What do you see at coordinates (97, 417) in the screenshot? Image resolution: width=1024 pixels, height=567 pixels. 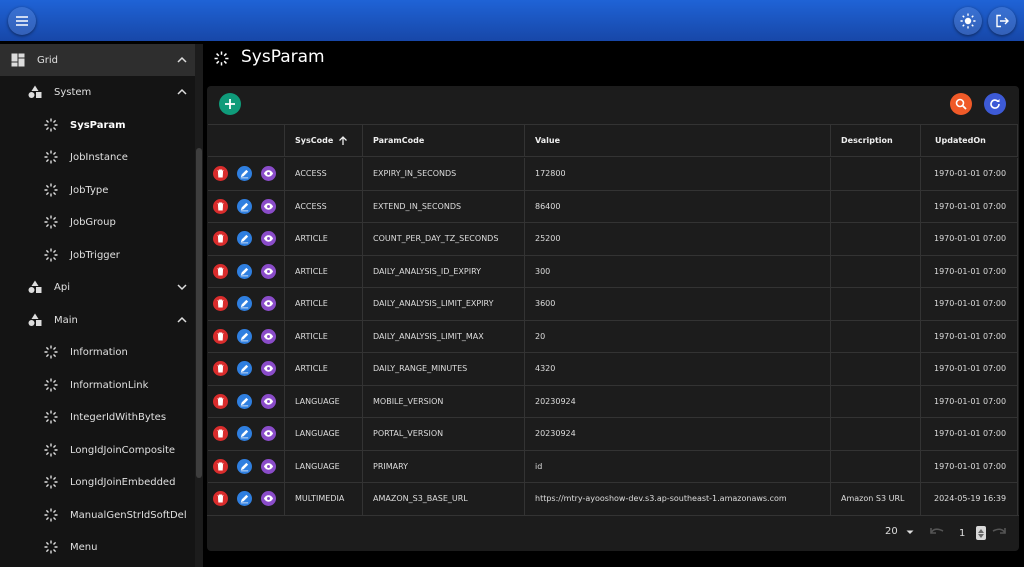 I see `sidebar-item-integeridwithbytes: IntegerIdWithBytes` at bounding box center [97, 417].